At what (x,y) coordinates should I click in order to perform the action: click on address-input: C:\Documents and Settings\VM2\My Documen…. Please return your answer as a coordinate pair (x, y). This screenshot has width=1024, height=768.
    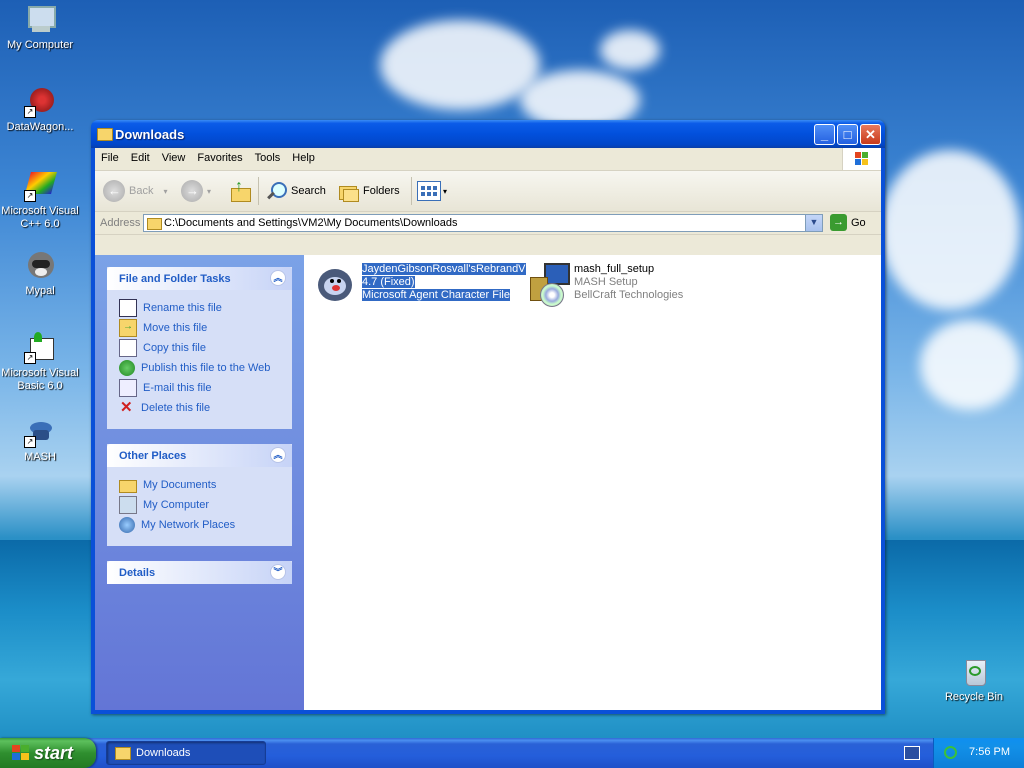
    Looking at the image, I should click on (483, 223).